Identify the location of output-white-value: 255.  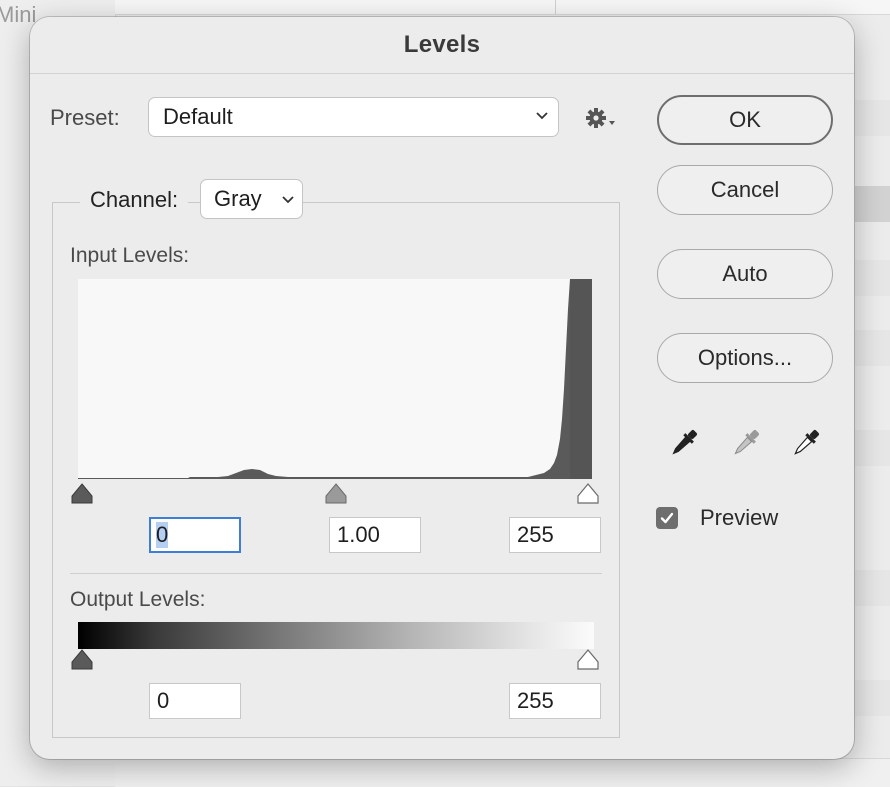
(535, 700).